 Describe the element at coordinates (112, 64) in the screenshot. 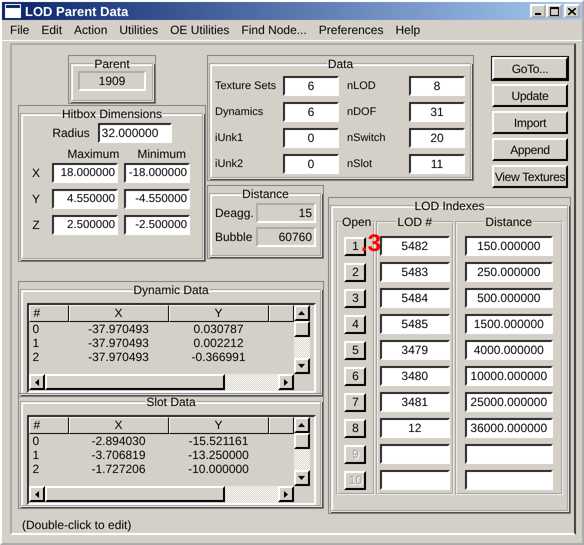

I see `group-title: Parent` at that location.